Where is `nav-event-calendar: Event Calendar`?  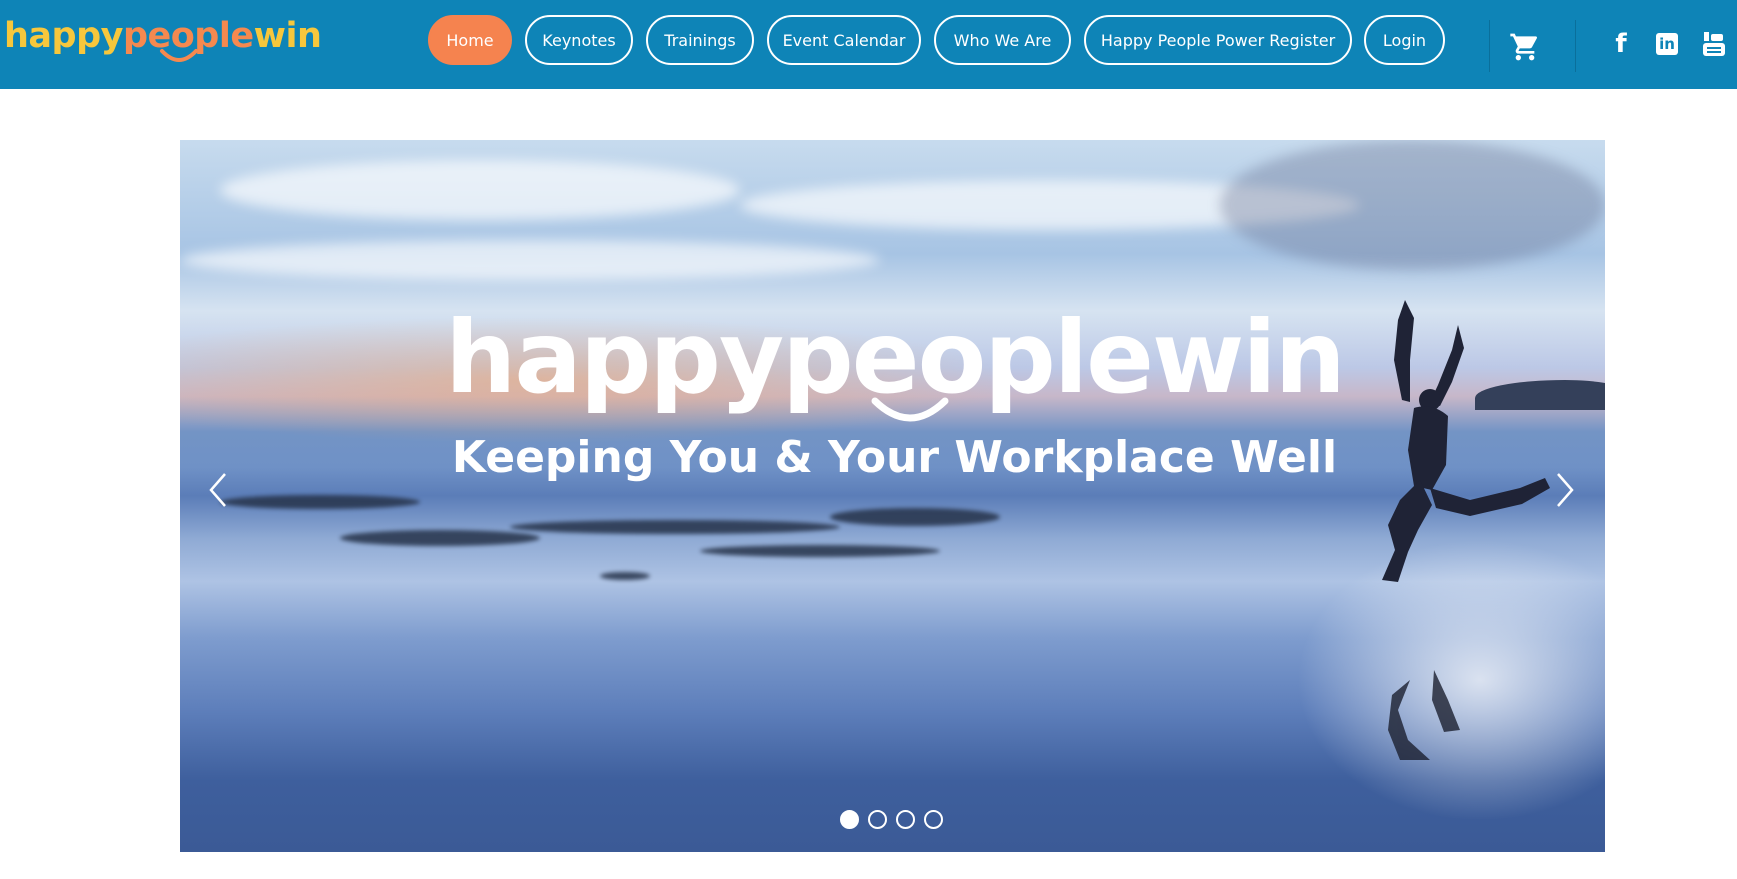
nav-event-calendar: Event Calendar is located at coordinates (844, 40).